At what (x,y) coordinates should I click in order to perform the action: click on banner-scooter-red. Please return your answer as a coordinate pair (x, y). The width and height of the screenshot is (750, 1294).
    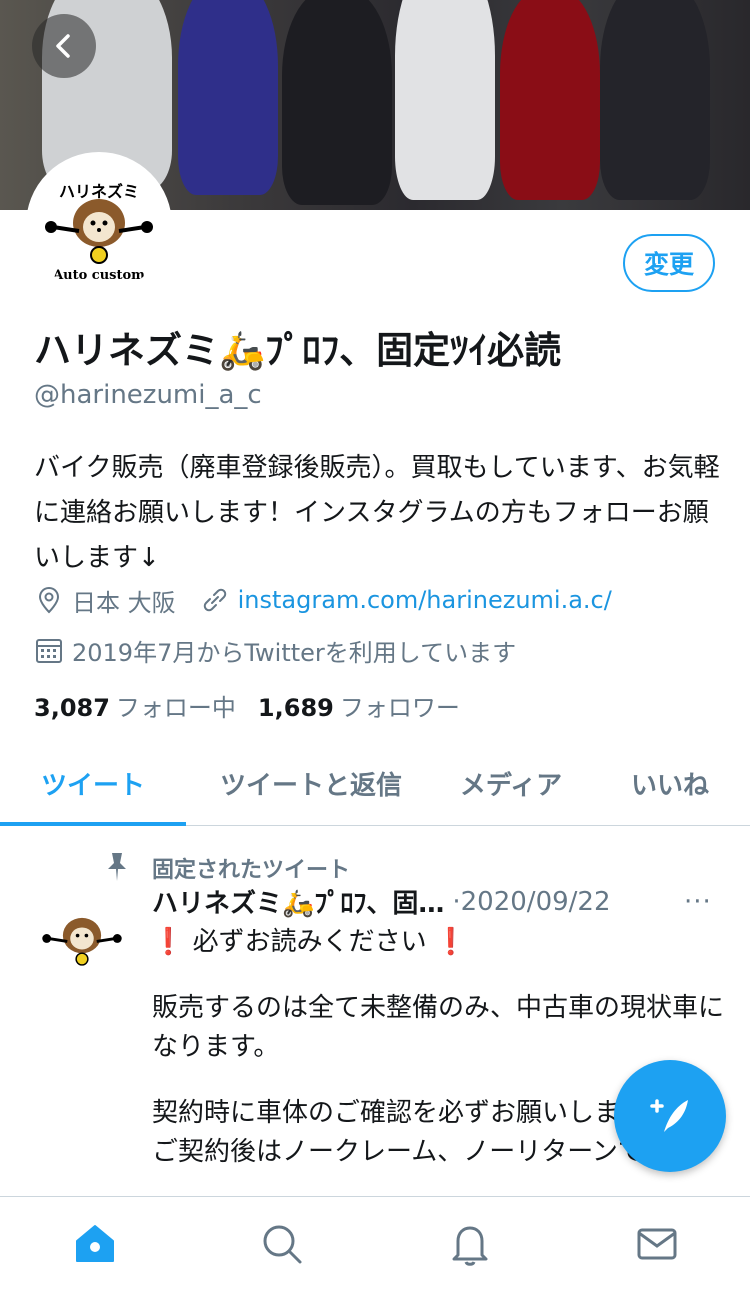
    Looking at the image, I should click on (550, 100).